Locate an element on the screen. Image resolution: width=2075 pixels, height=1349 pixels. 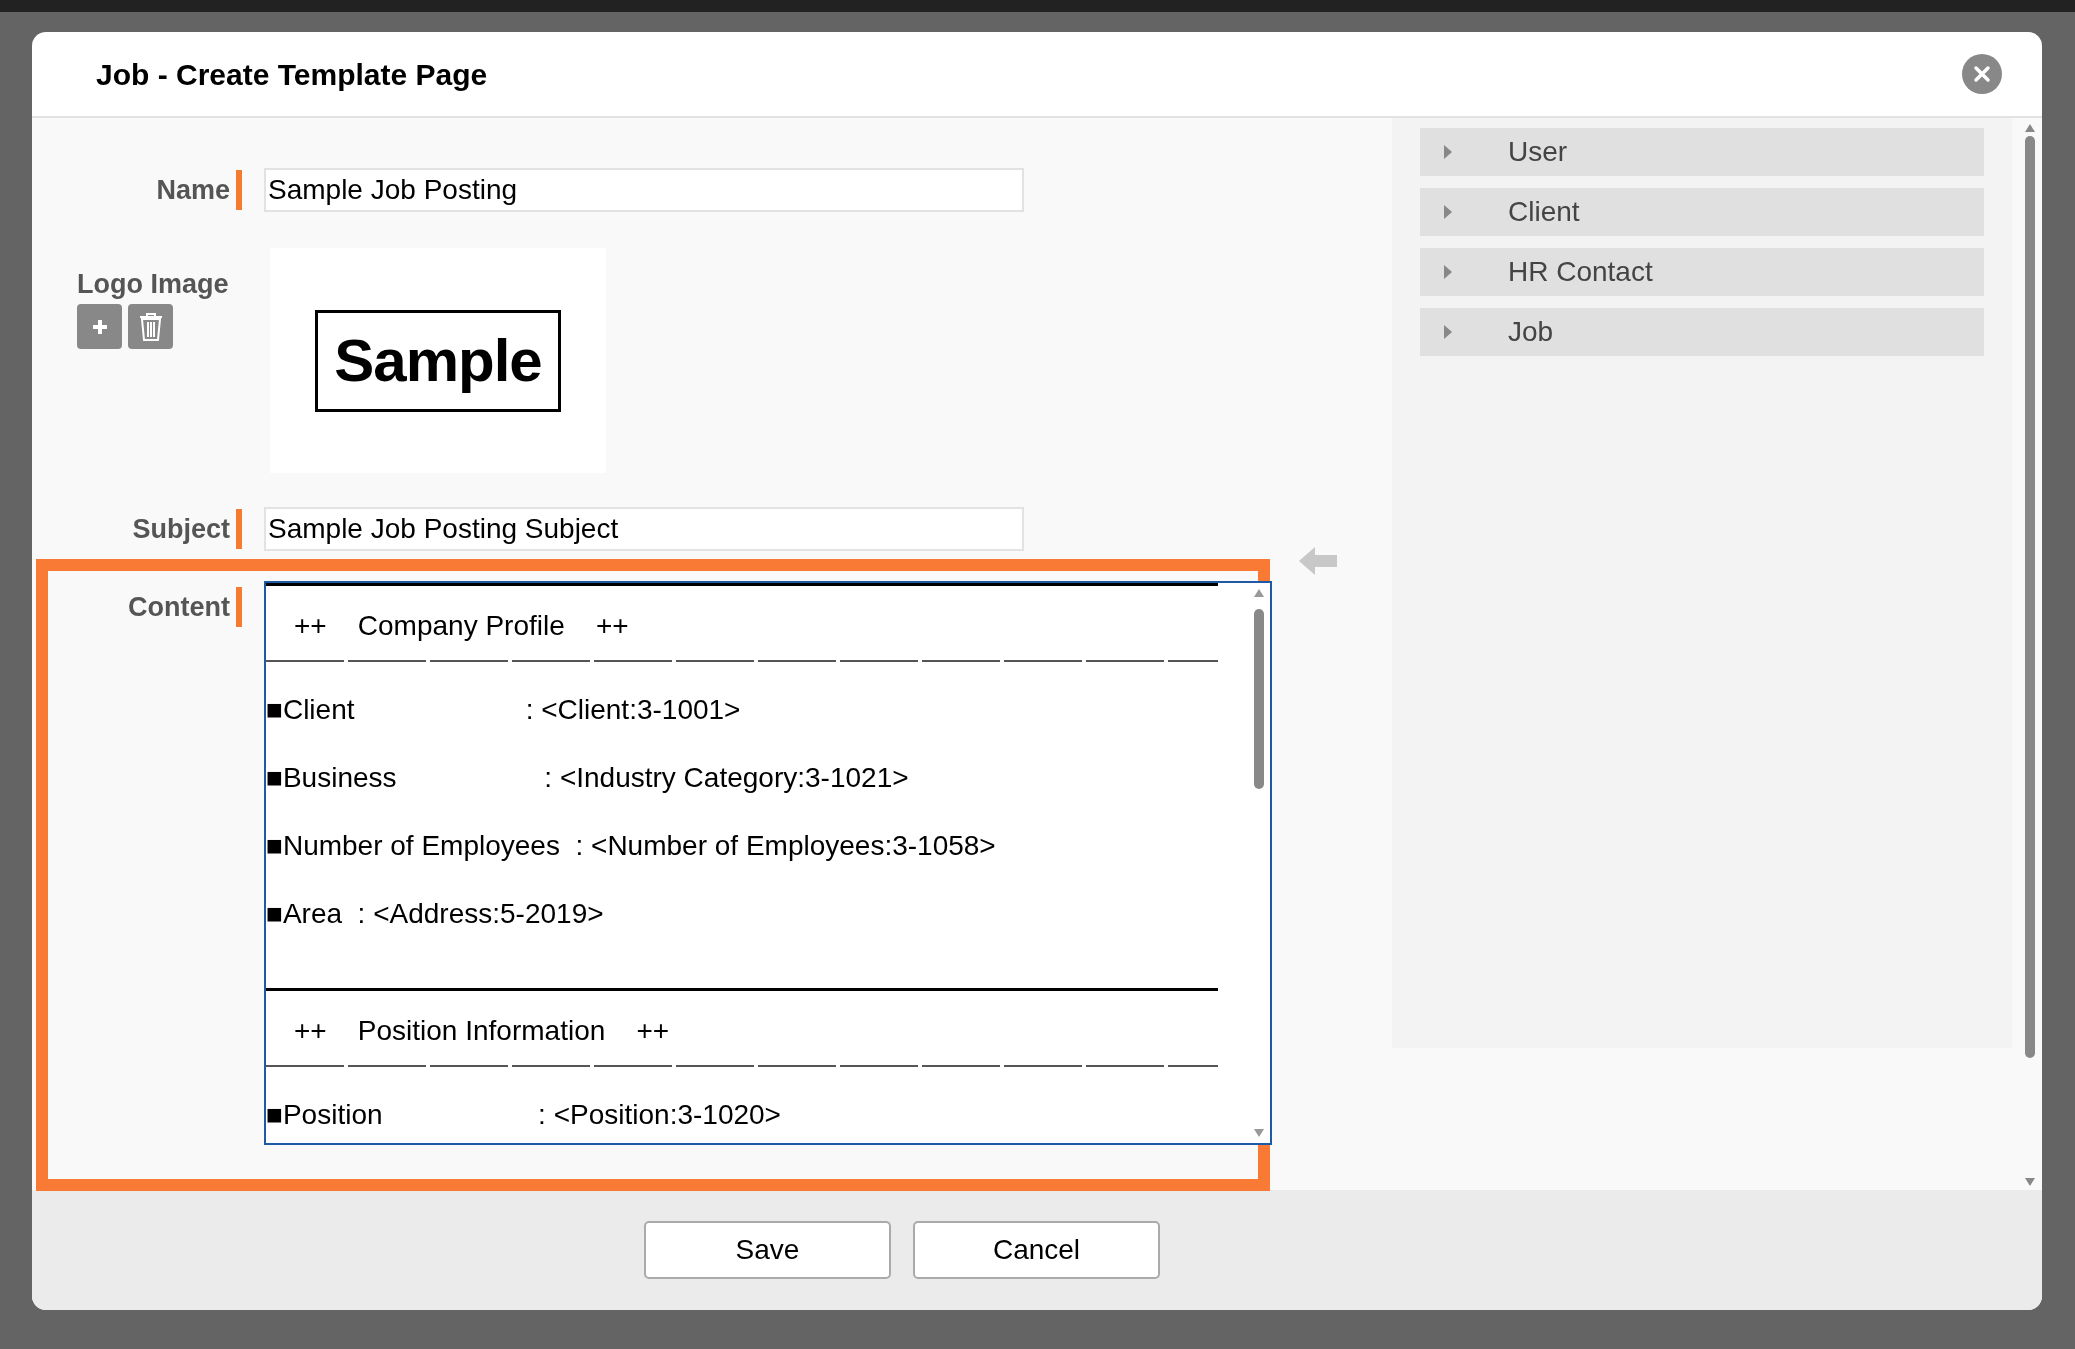
variable-group: HR Contact is located at coordinates (1702, 272).